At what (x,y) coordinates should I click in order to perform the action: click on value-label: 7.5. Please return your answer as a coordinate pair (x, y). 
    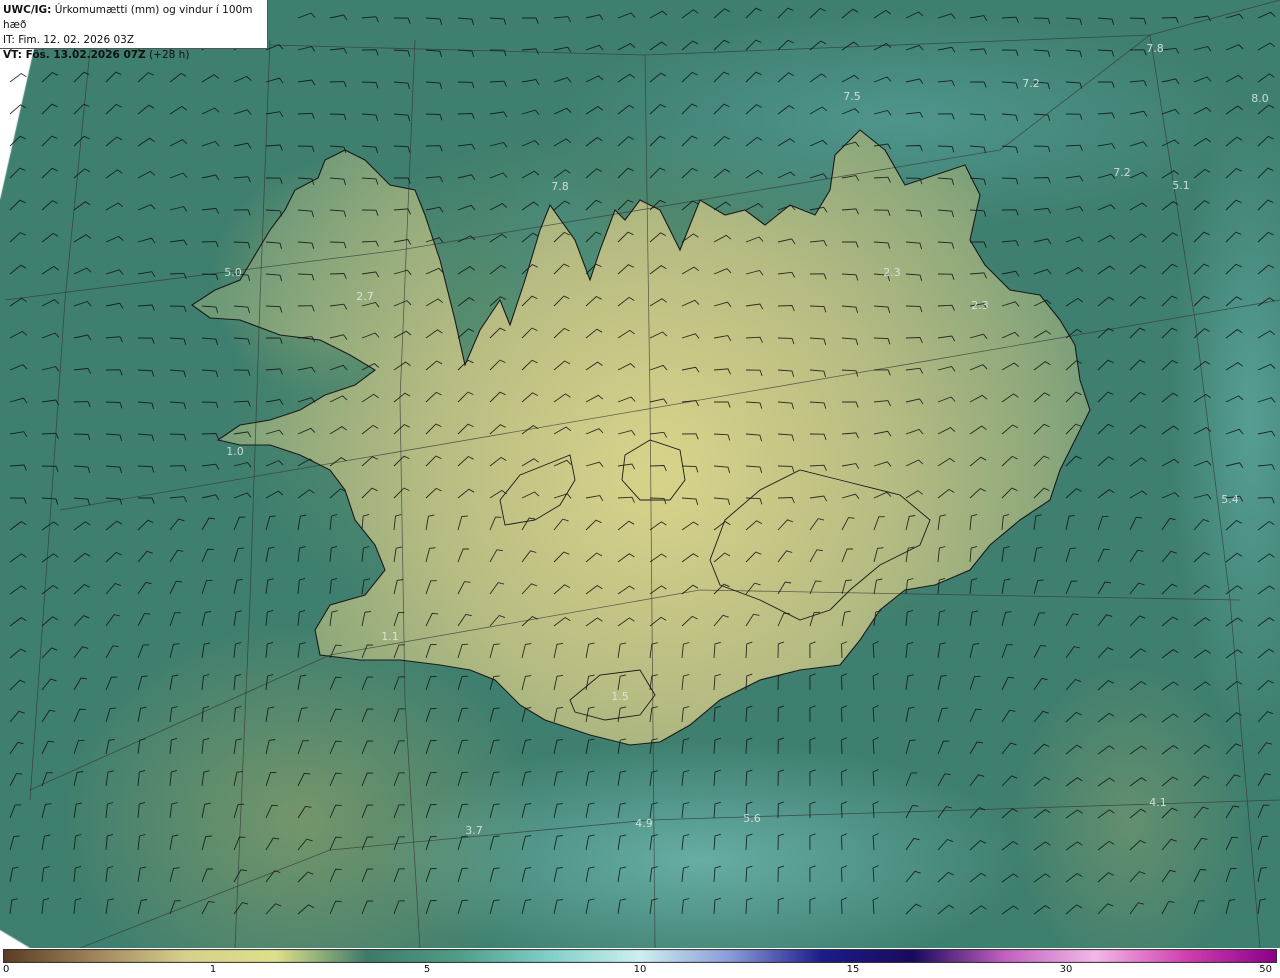
    Looking at the image, I should click on (852, 96).